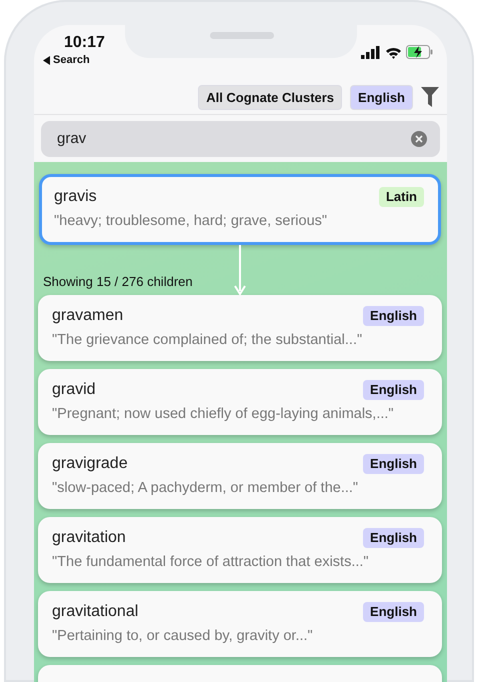 The image size is (481, 682). What do you see at coordinates (206, 488) in the screenshot?
I see `gloss-text: "slow-paced; A pachyderm, or member of the..."` at bounding box center [206, 488].